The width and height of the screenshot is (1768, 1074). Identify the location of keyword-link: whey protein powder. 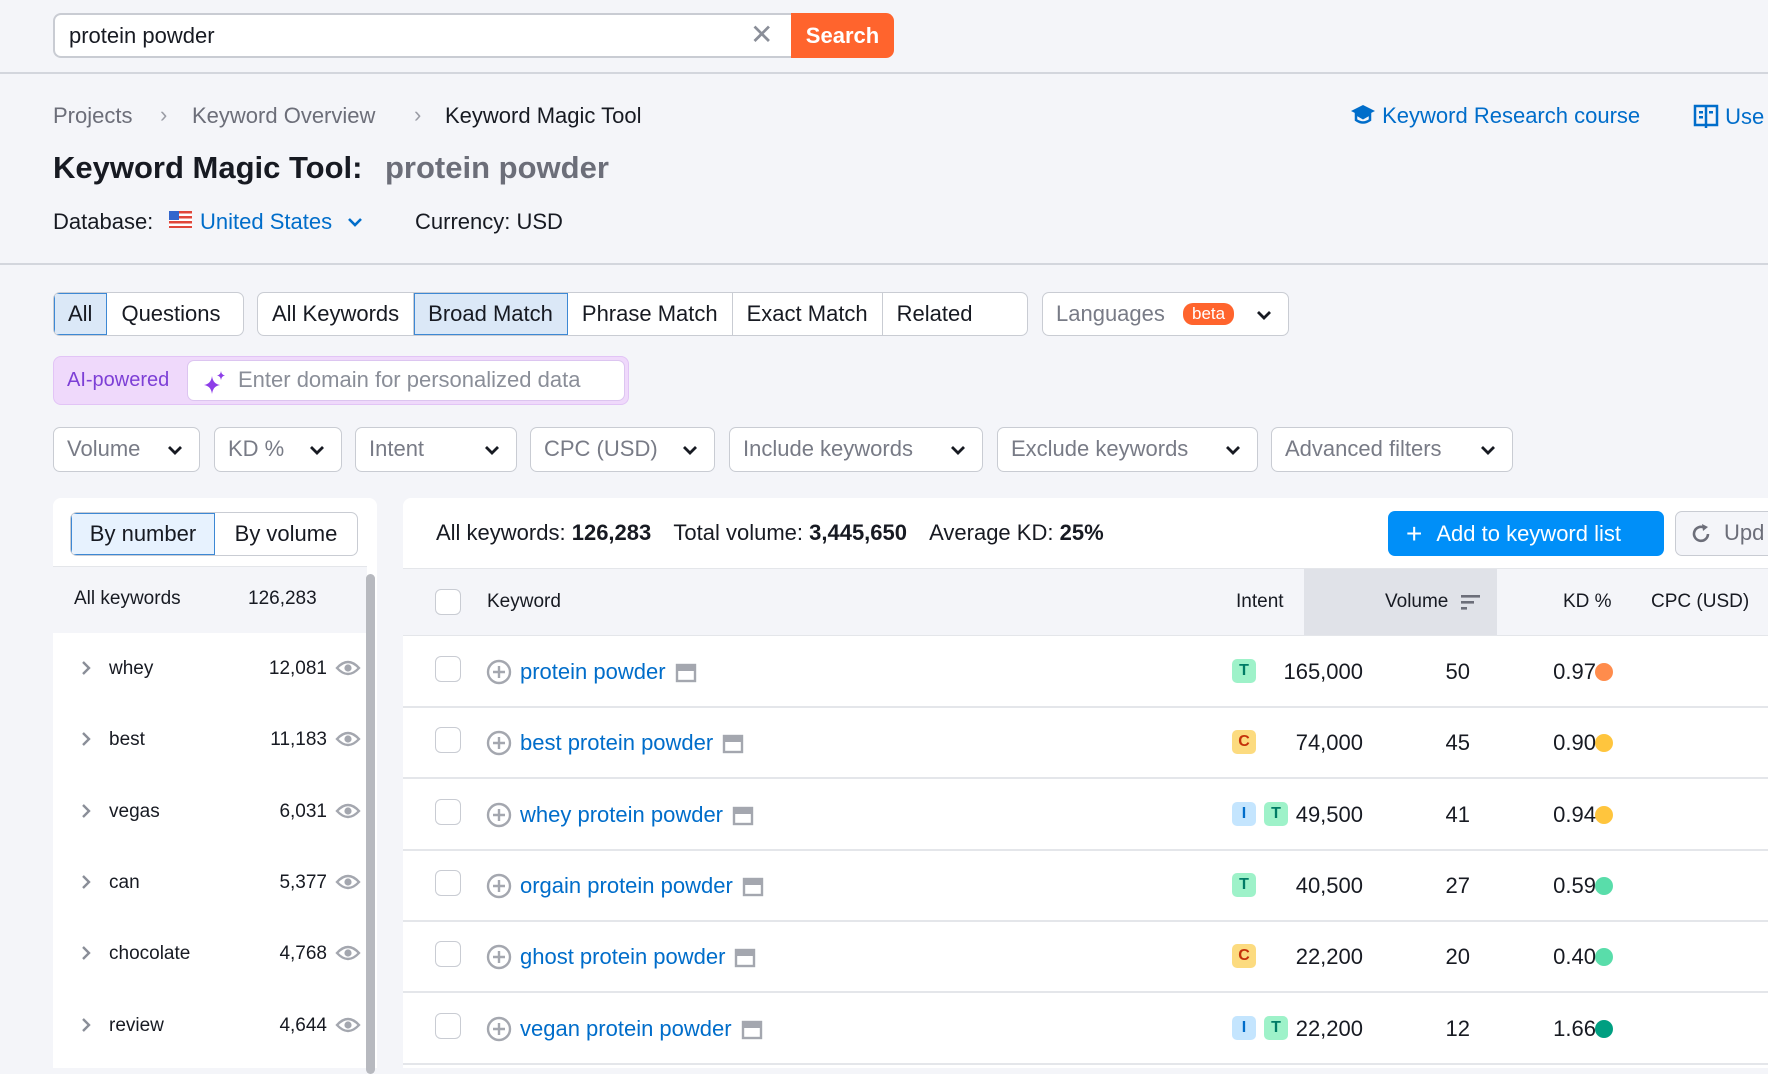
(621, 814).